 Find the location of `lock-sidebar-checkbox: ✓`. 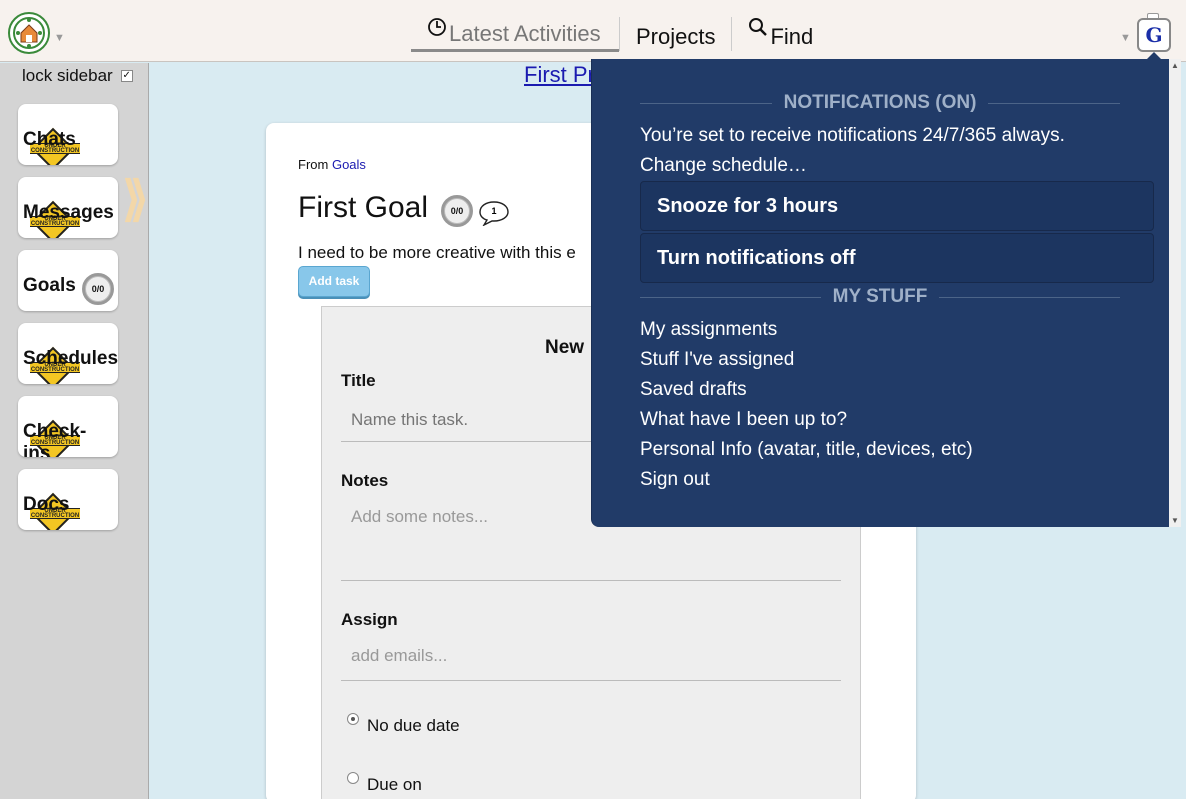

lock-sidebar-checkbox: ✓ is located at coordinates (126, 76).